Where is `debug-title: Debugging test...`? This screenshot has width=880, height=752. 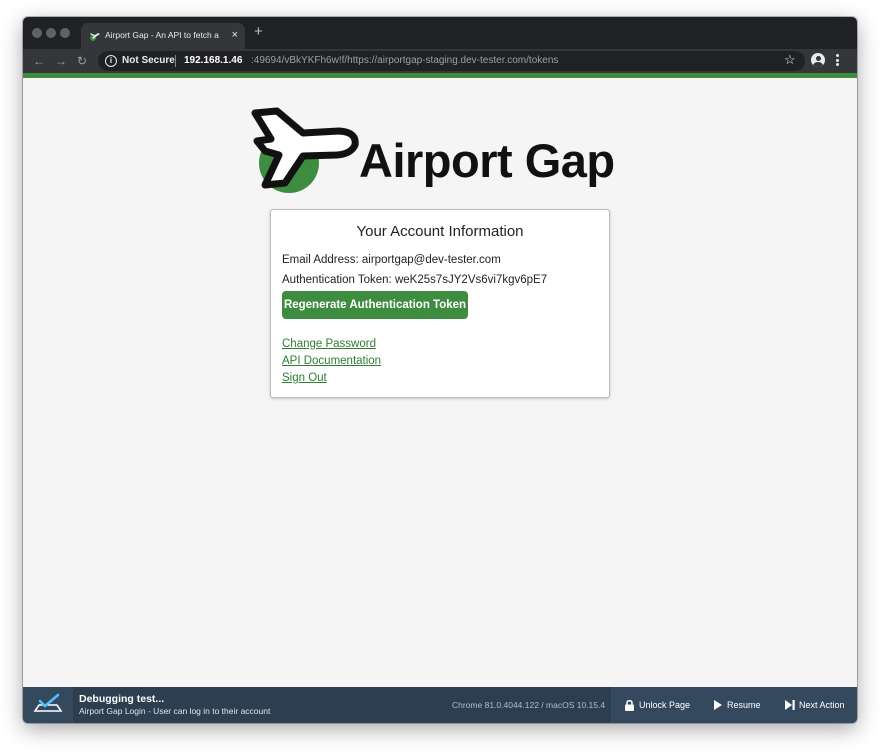
debug-title: Debugging test... is located at coordinates (122, 699).